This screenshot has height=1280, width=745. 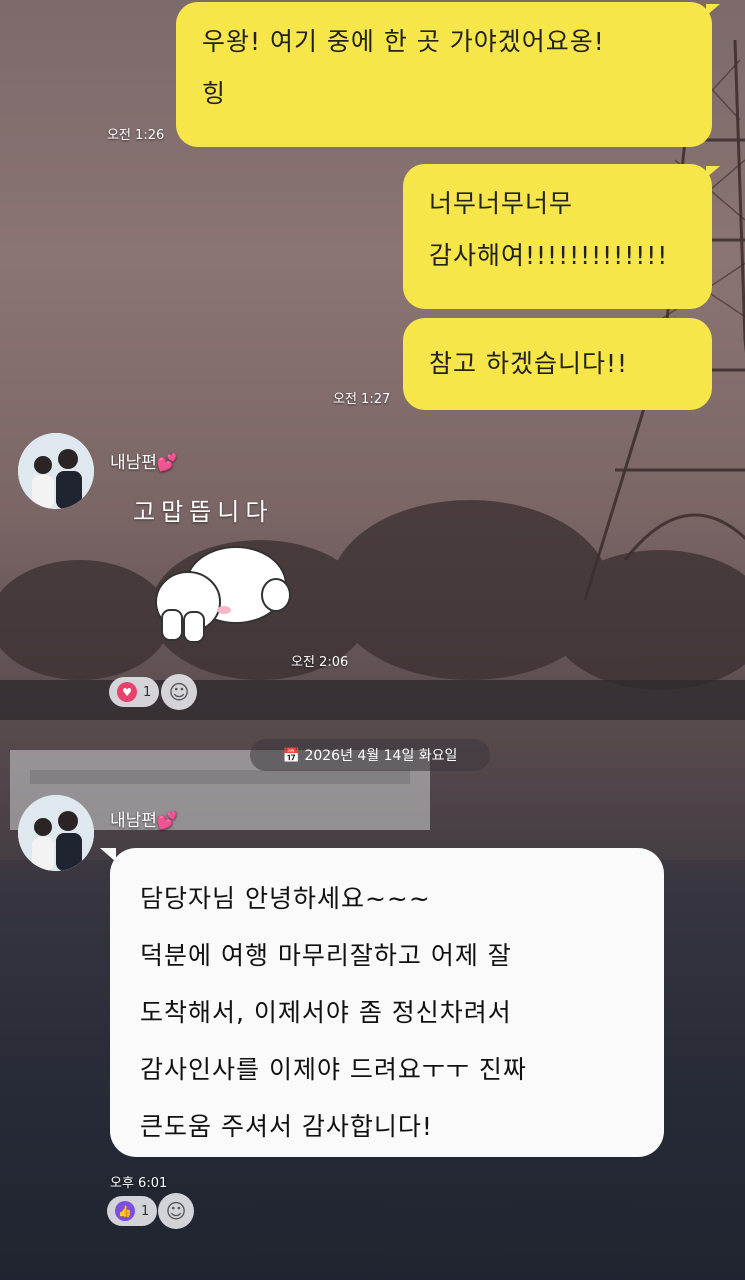 I want to click on date-divider: 📅 2026년 4월 14일 화요일, so click(x=370, y=755).